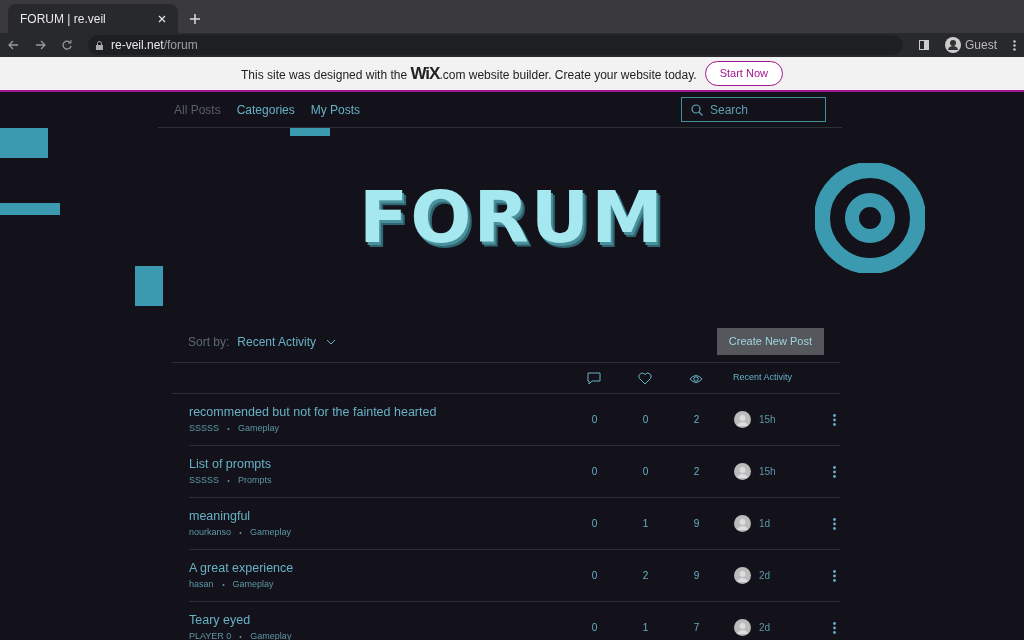  Describe the element at coordinates (495, 45) in the screenshot. I see `address-bar: re-veil.net/forum` at that location.